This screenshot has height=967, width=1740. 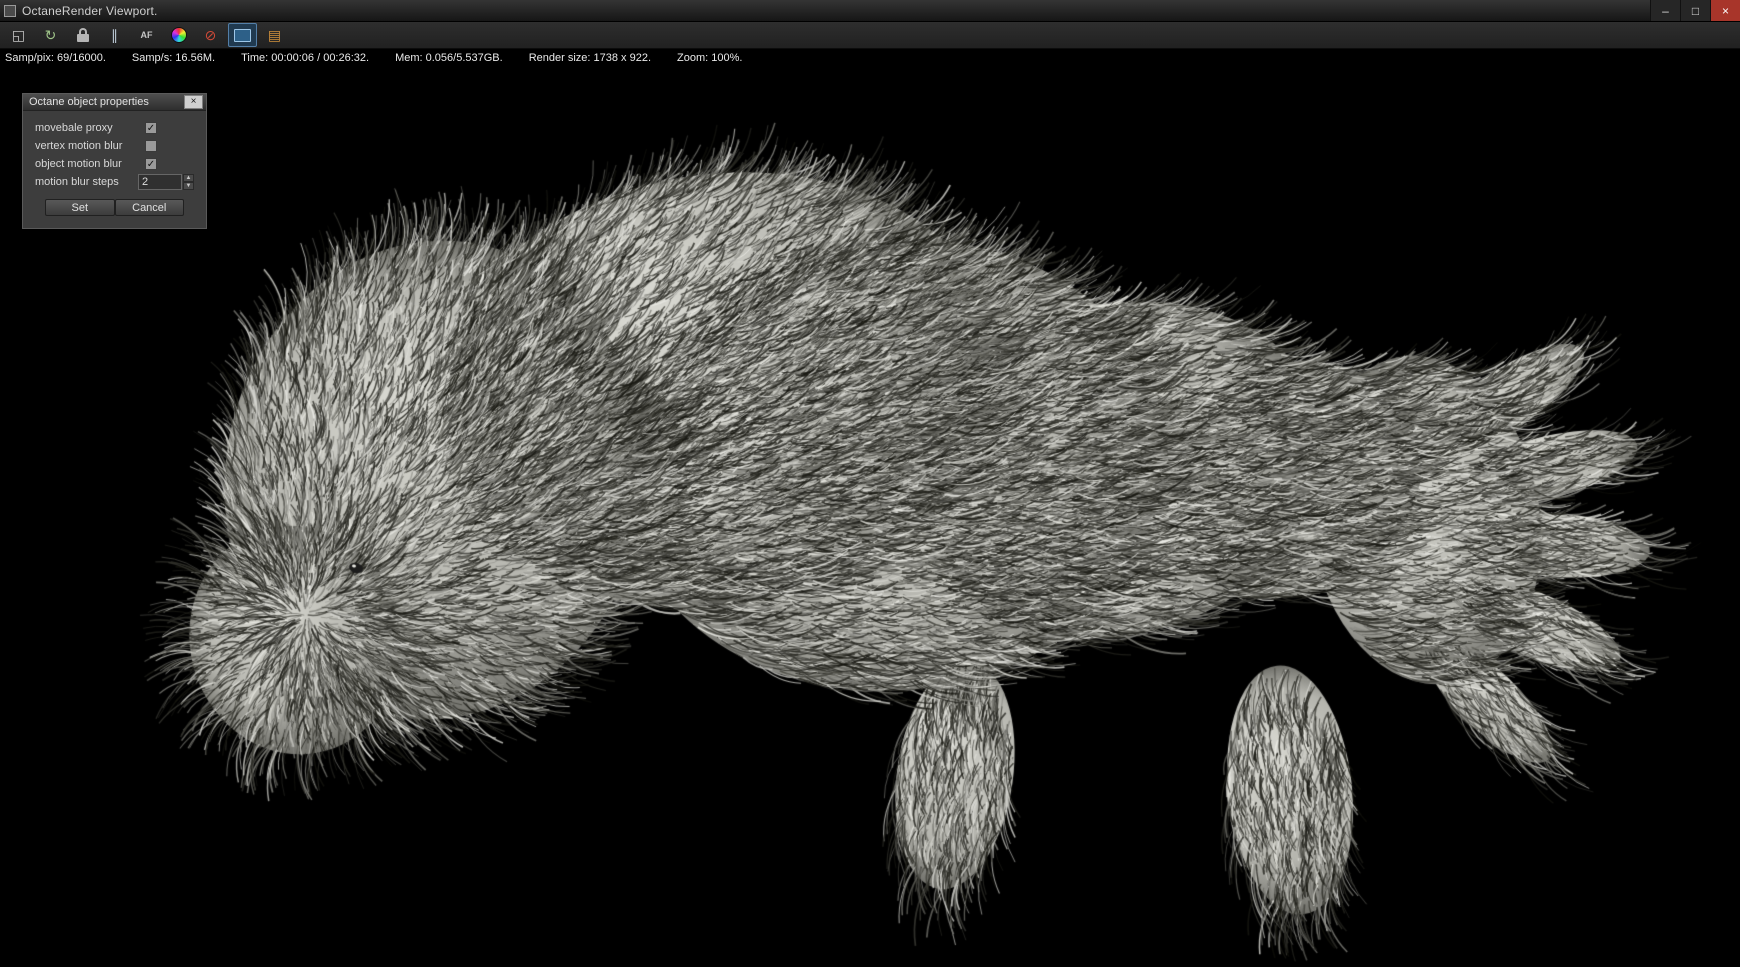 I want to click on dialog-close-icon: ×, so click(x=193, y=102).